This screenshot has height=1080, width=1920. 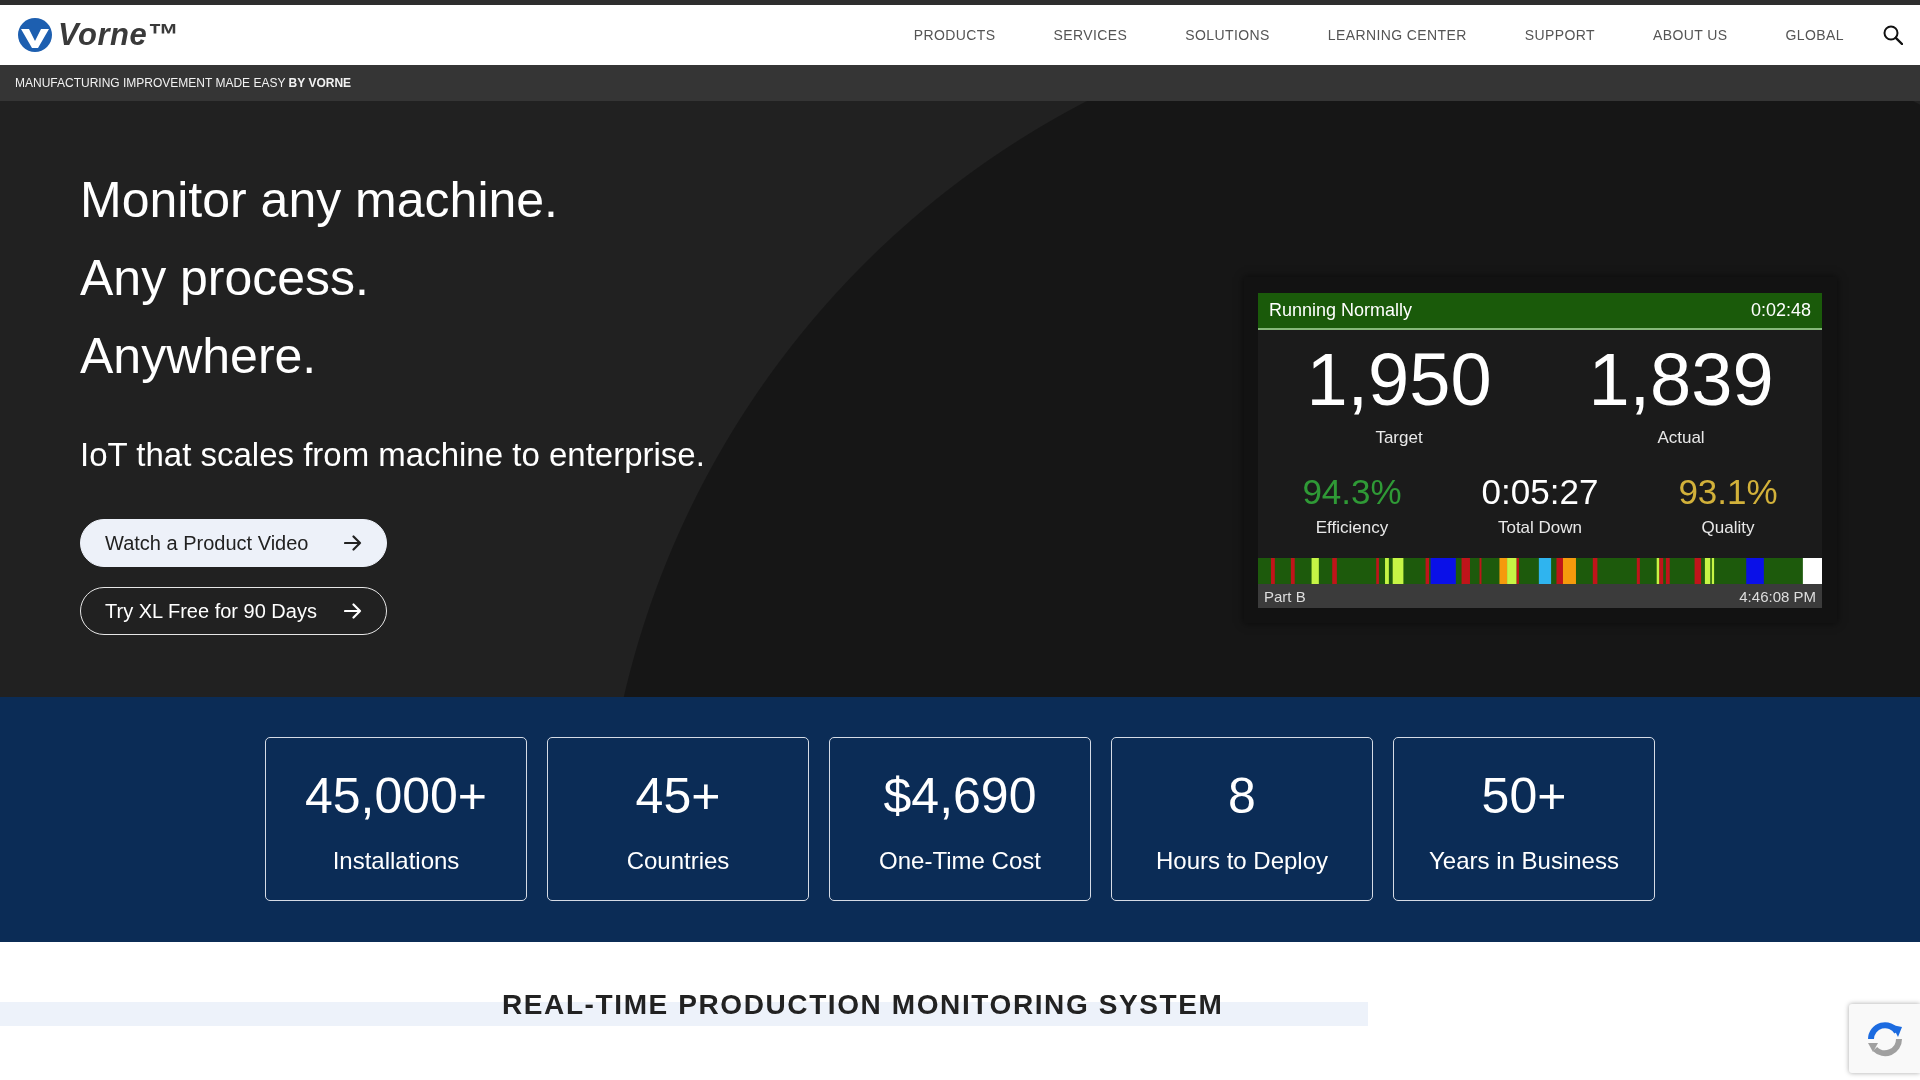 I want to click on nav-link: PRODUCTS, so click(x=954, y=35).